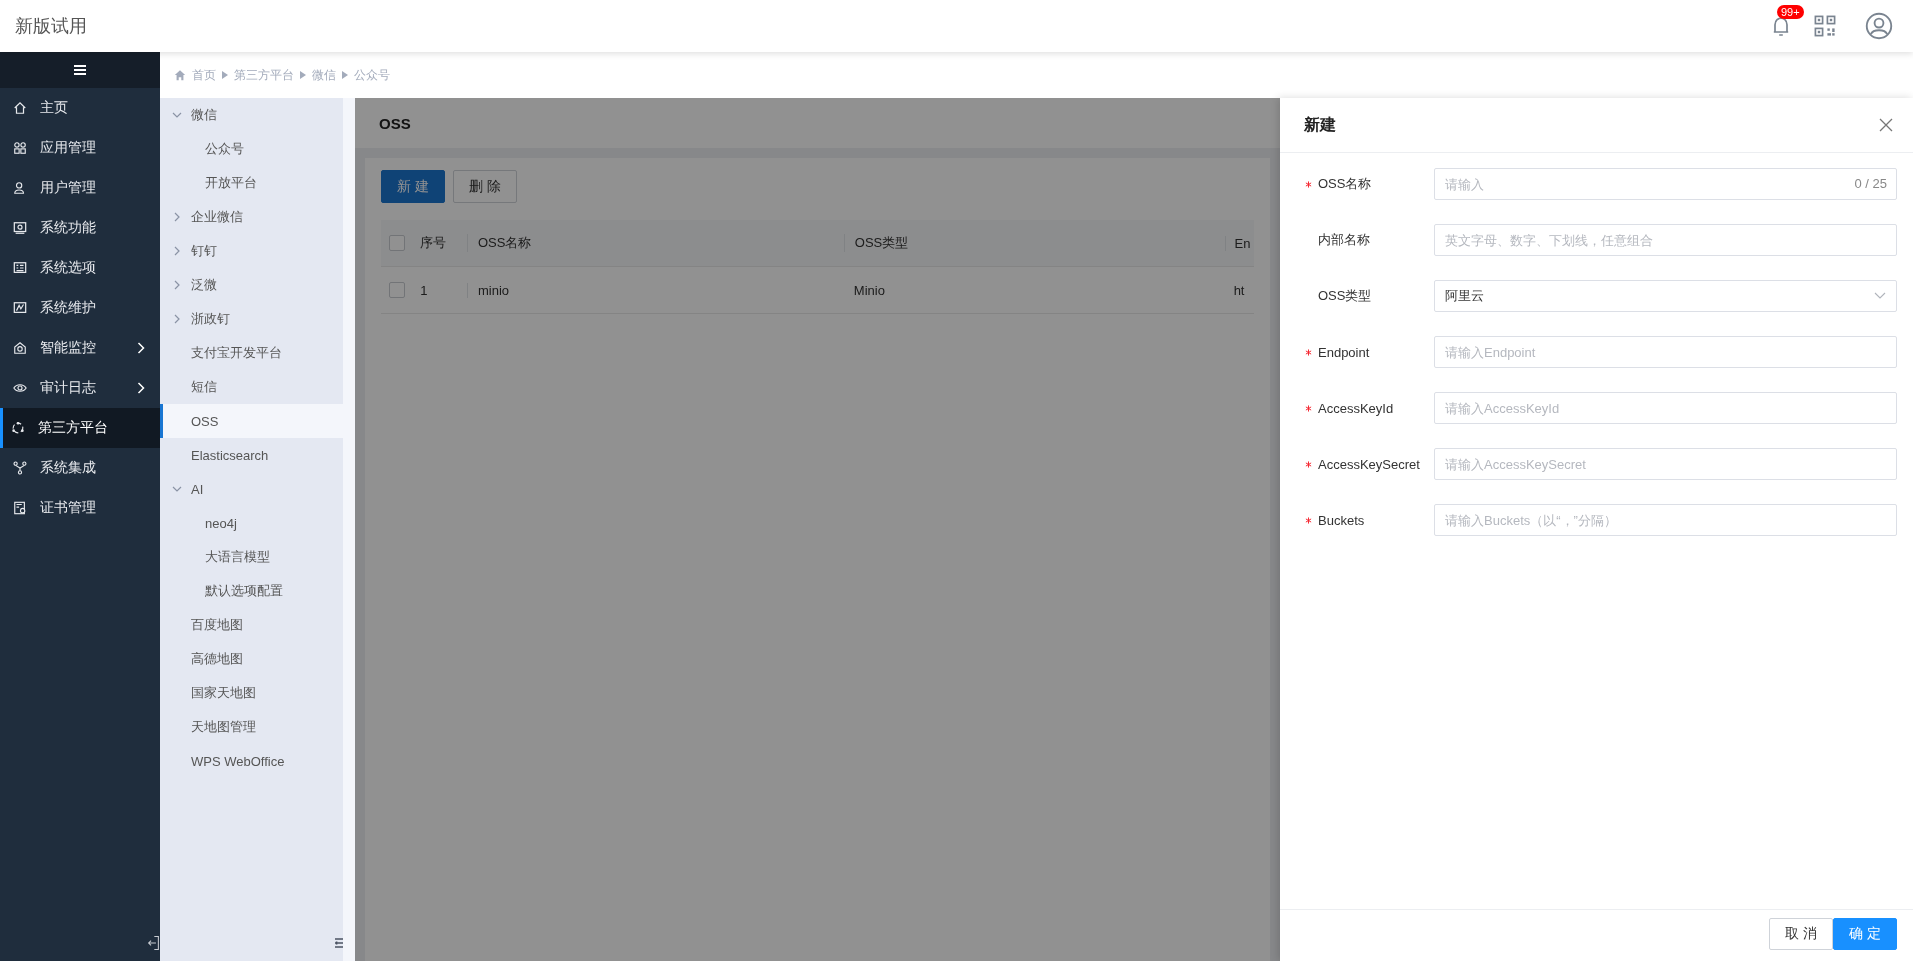 The image size is (1913, 961). Describe the element at coordinates (251, 115) in the screenshot. I see `menu-group: 微信` at that location.